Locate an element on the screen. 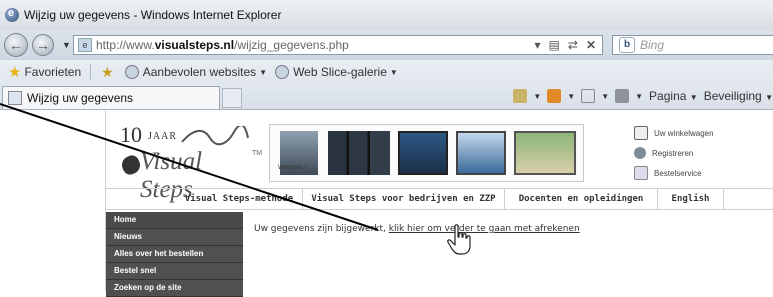 The image size is (773, 297). message-text: Uw gegevens zijn bijgewerkt is located at coordinates (319, 229).